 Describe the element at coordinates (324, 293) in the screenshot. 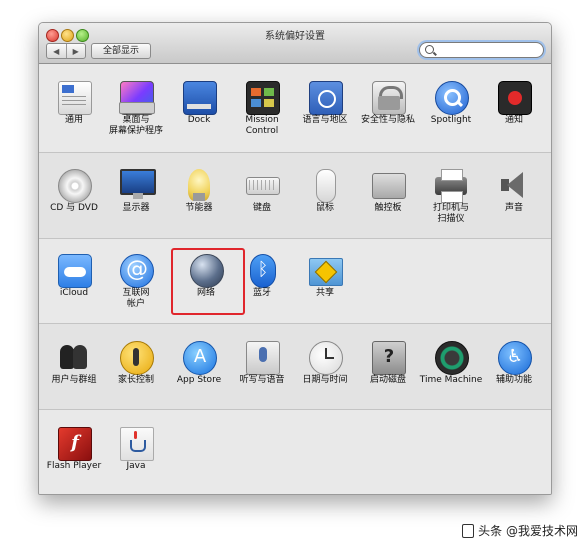

I see `pref-label: 共享` at that location.